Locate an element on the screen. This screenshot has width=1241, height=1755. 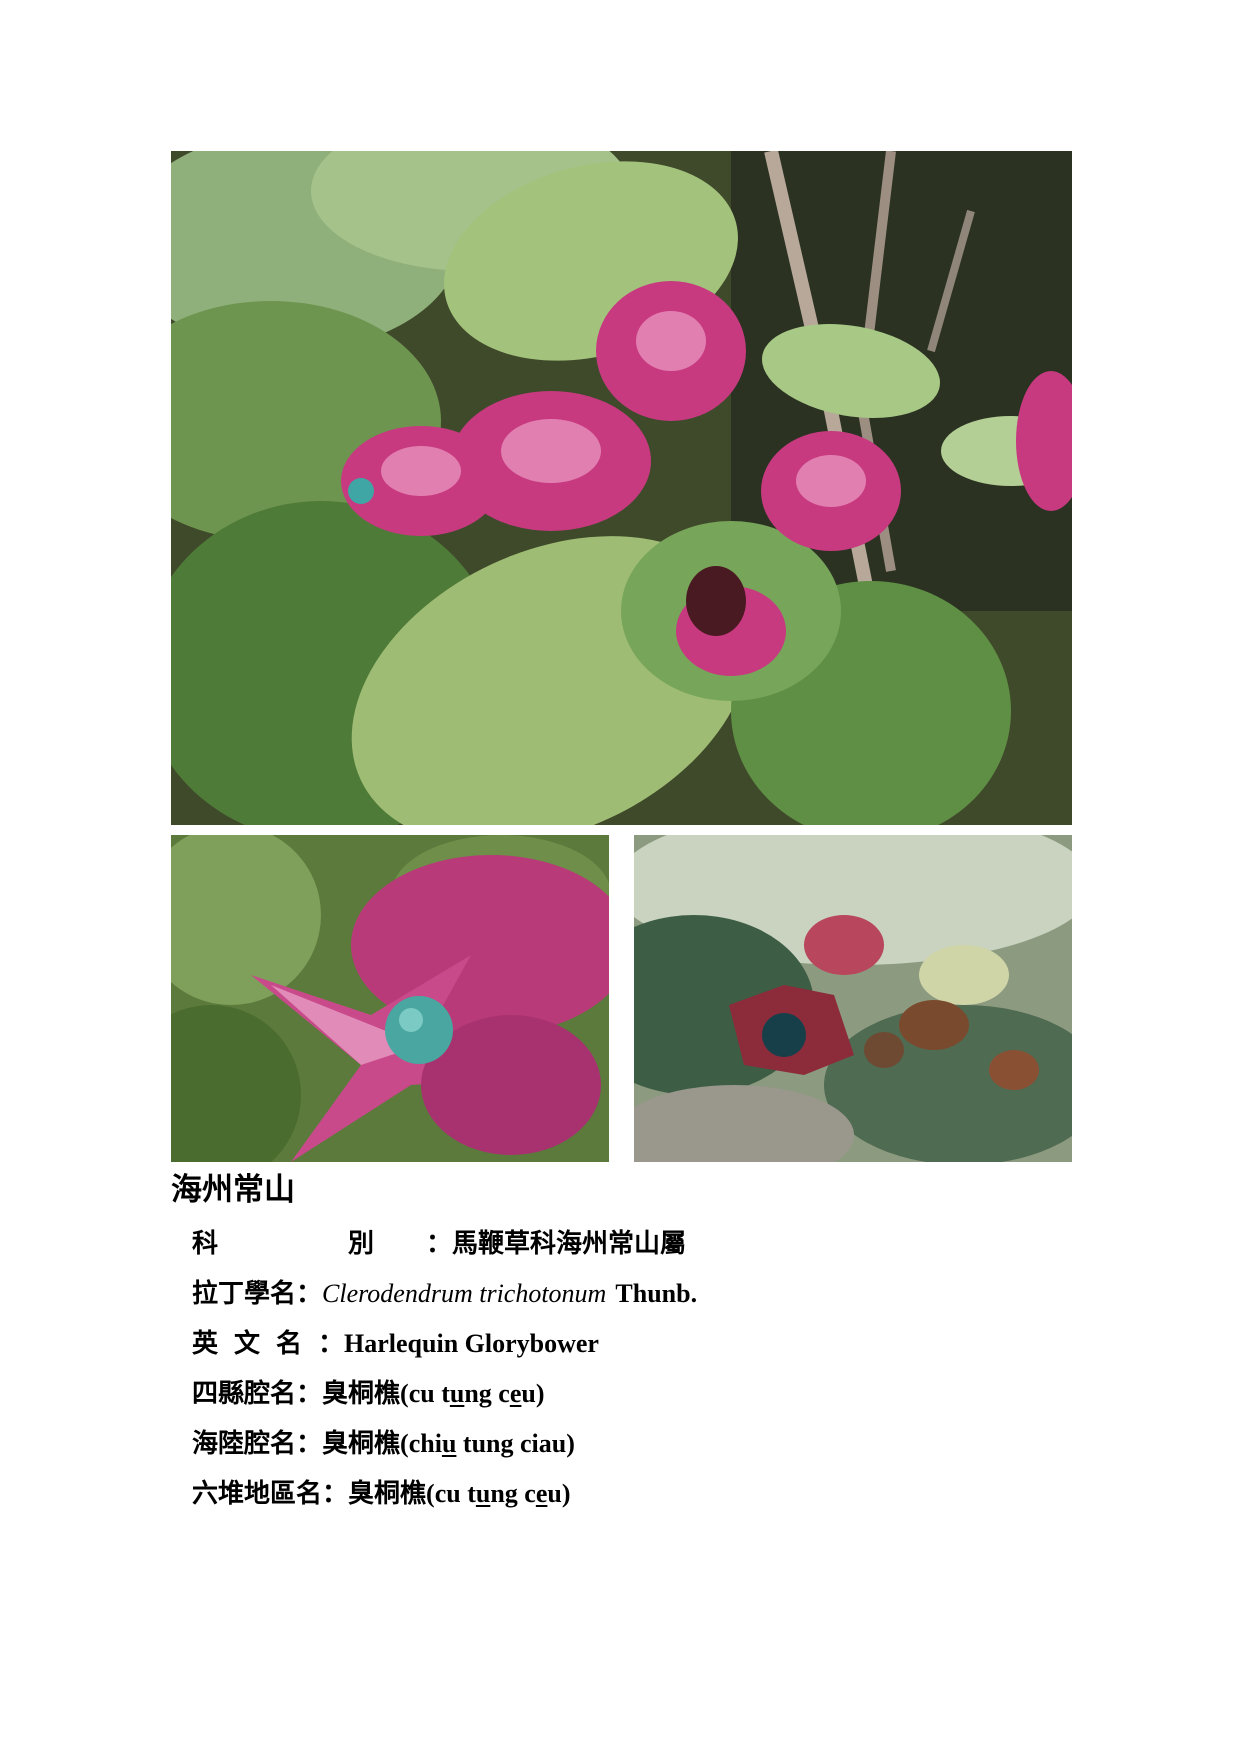
family-row: 科 別：馬鞭草科海州常山屬 is located at coordinates (444, 1247).